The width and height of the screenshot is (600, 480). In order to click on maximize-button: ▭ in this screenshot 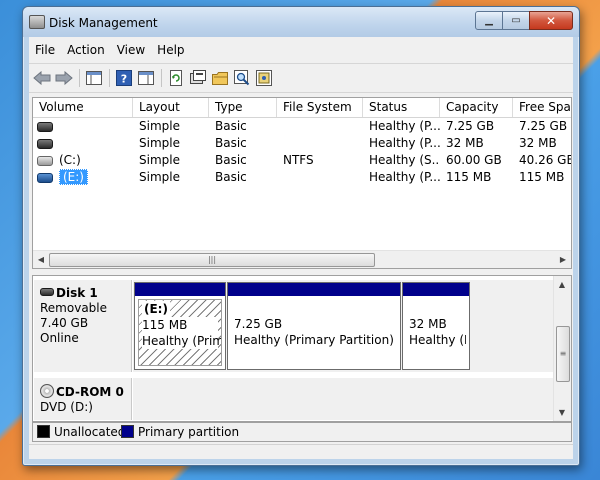, I will do `click(516, 20)`.